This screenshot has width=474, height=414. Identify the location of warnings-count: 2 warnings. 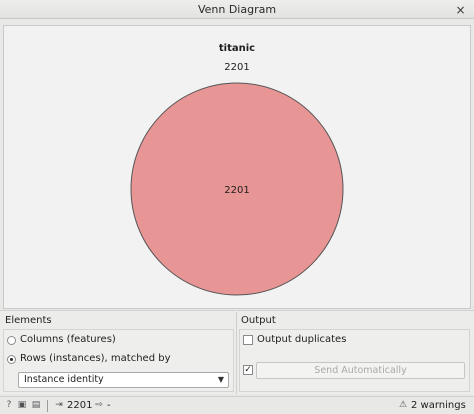
(438, 405).